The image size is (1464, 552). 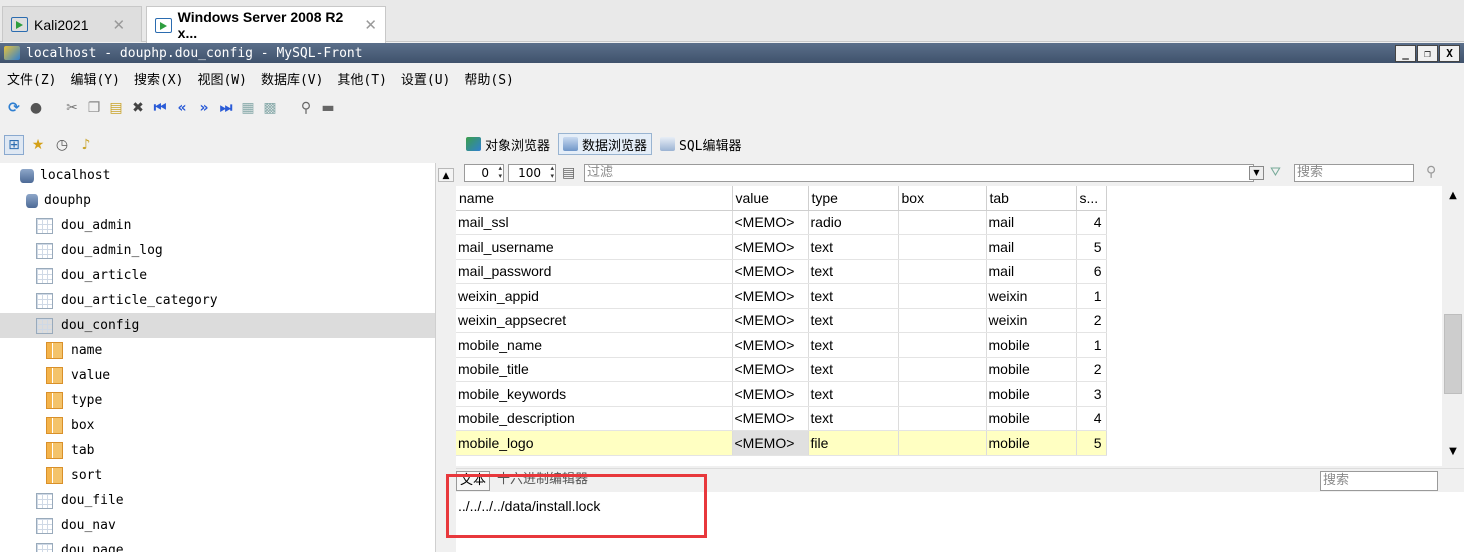 I want to click on limit-spinner: 100, so click(x=532, y=173).